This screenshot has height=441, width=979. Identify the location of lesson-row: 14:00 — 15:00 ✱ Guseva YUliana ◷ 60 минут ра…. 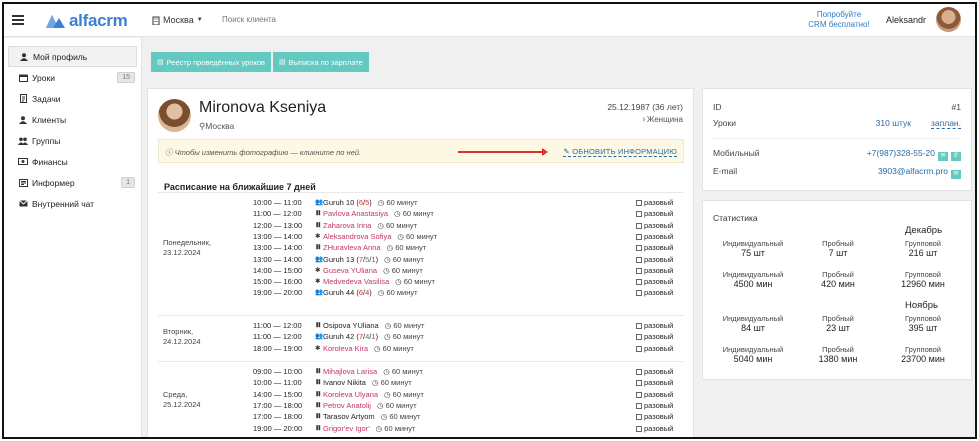
(468, 270).